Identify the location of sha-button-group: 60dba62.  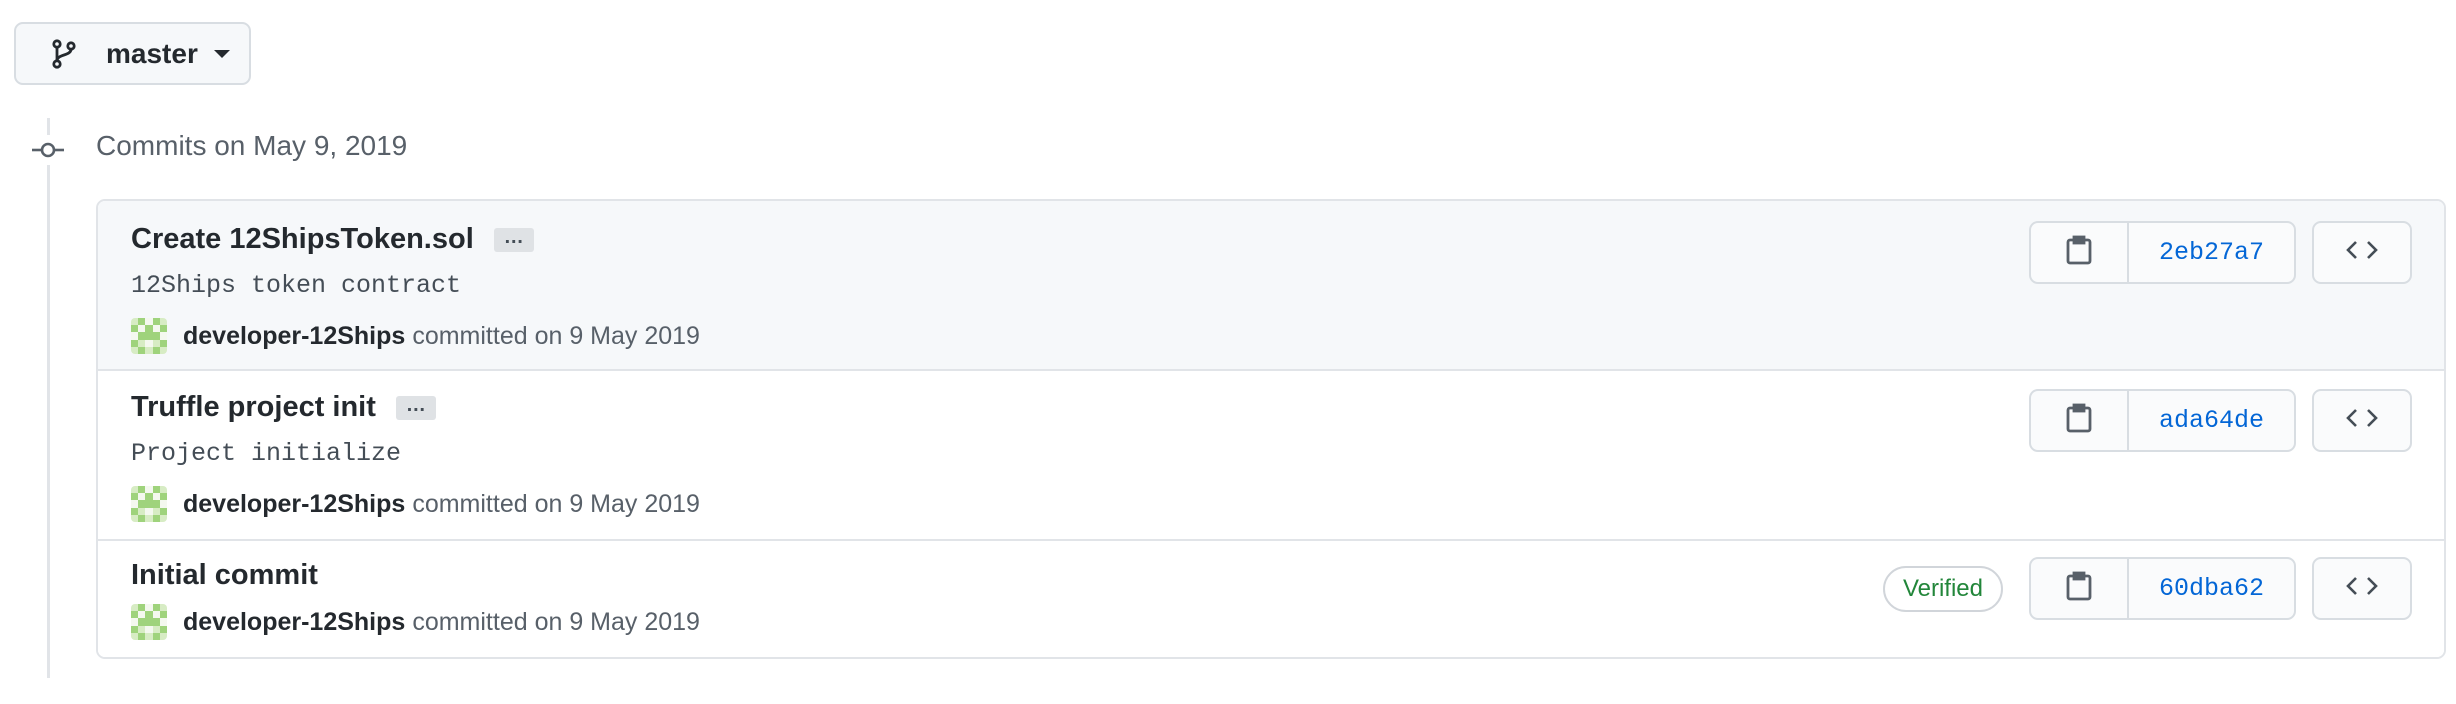
(2162, 588).